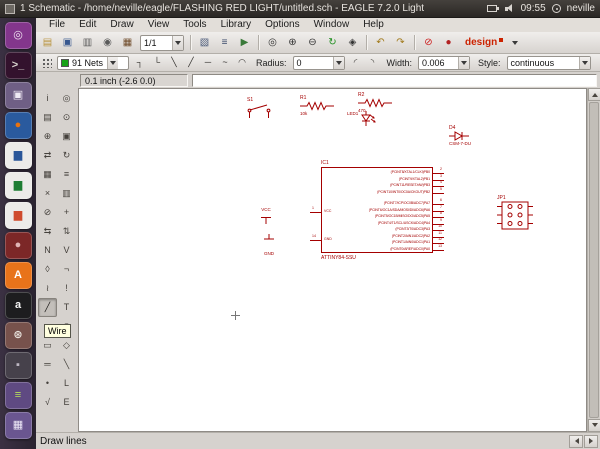  I want to click on session-menu-icon, so click(556, 8).